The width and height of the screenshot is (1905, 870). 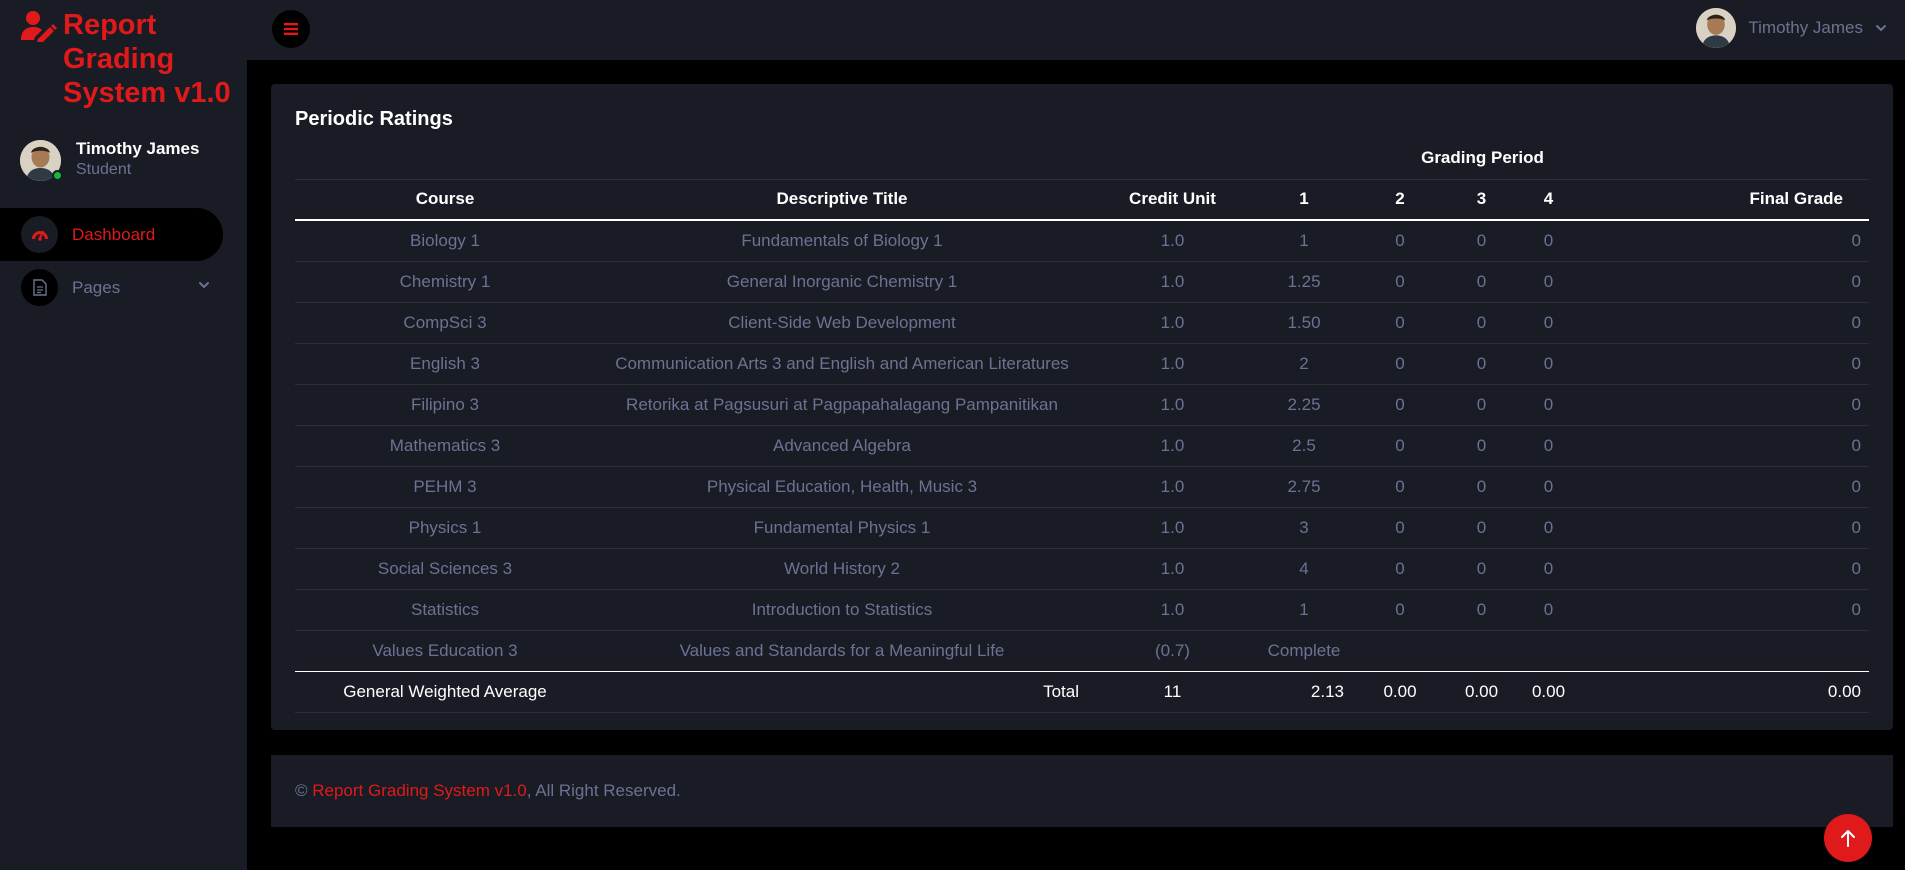 What do you see at coordinates (104, 169) in the screenshot?
I see `profile-role: Student` at bounding box center [104, 169].